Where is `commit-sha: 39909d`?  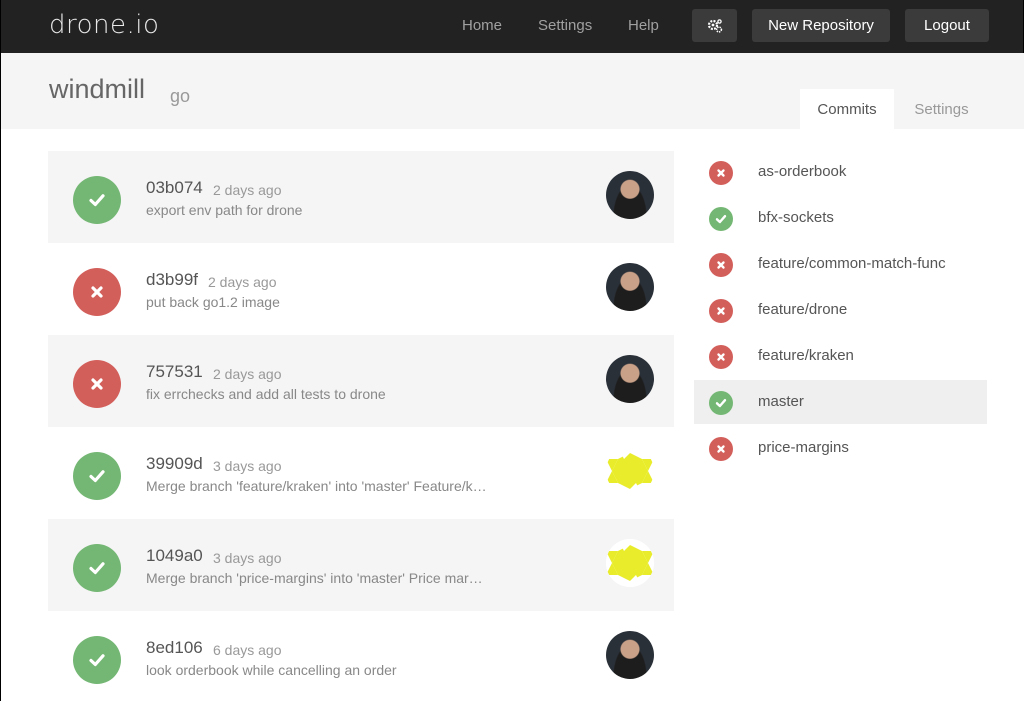 commit-sha: 39909d is located at coordinates (174, 464).